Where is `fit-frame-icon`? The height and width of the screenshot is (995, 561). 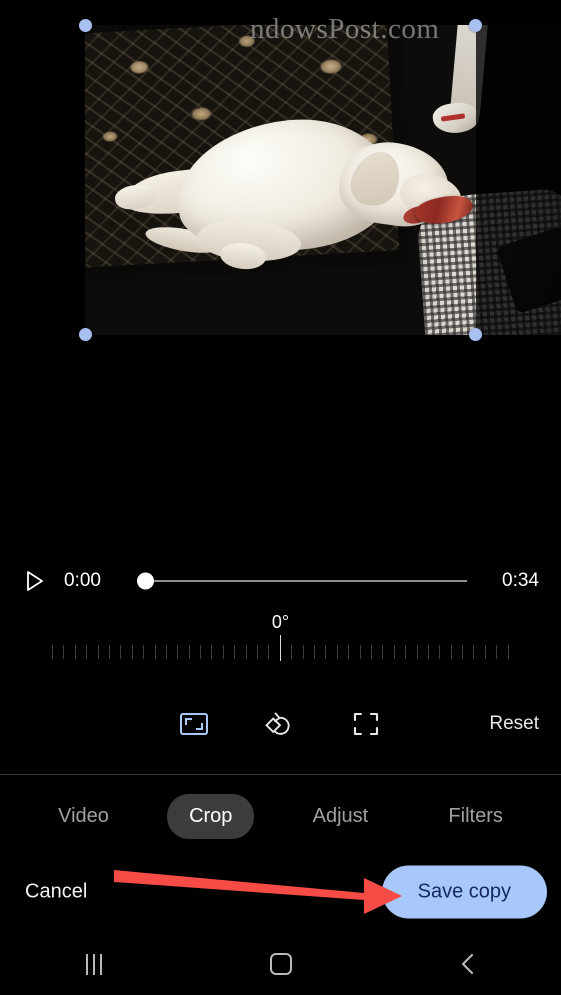
fit-frame-icon is located at coordinates (366, 724).